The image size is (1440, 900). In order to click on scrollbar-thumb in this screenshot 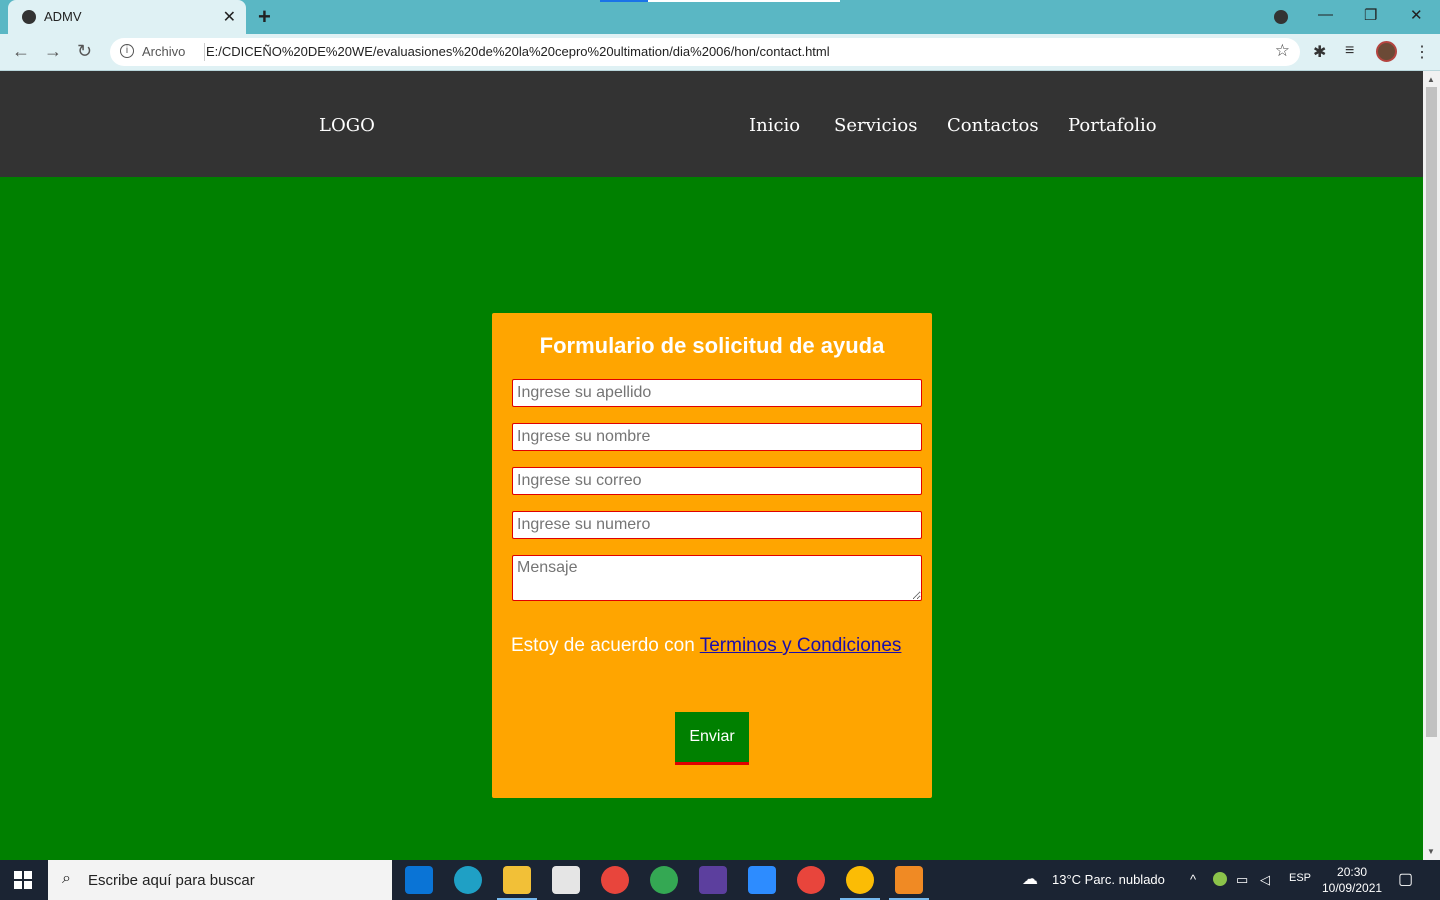, I will do `click(1431, 412)`.